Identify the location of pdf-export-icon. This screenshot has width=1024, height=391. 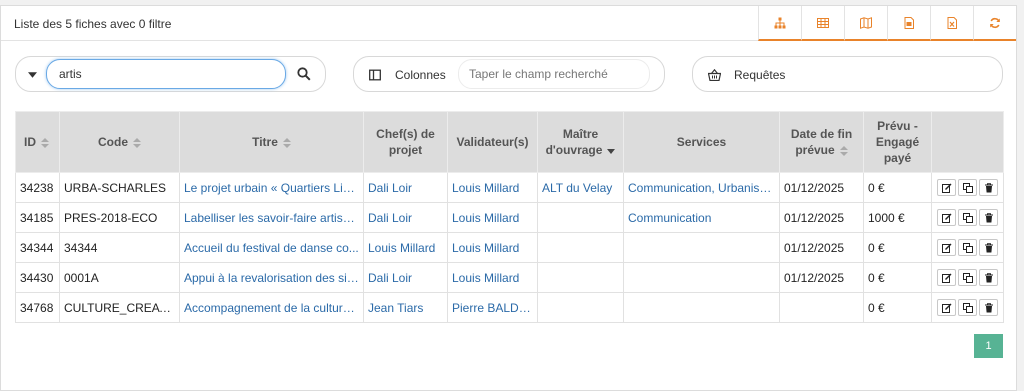
(909, 22).